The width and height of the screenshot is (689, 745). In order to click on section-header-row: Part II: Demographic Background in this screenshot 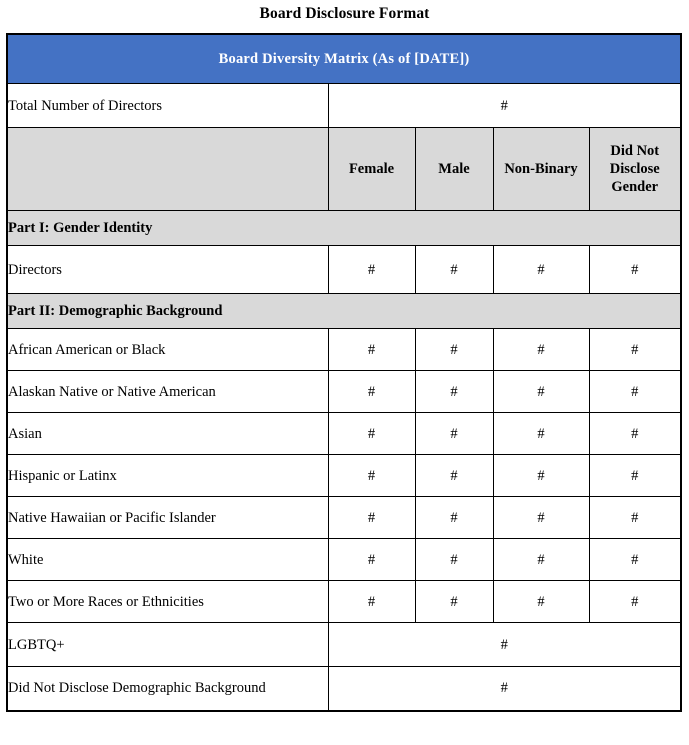, I will do `click(344, 311)`.